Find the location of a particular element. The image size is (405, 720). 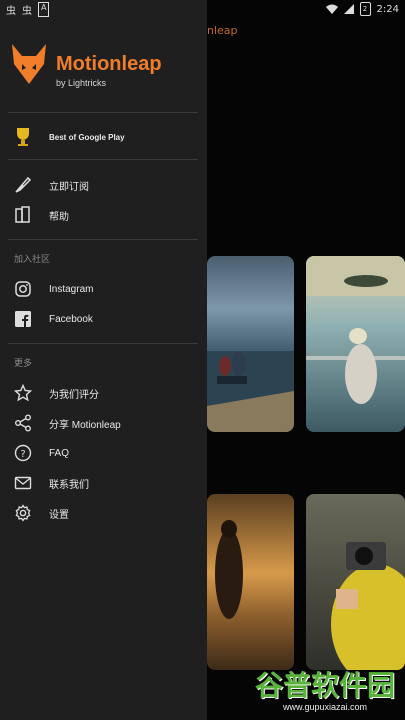

menu-item-settings: 设置 is located at coordinates (103, 513).